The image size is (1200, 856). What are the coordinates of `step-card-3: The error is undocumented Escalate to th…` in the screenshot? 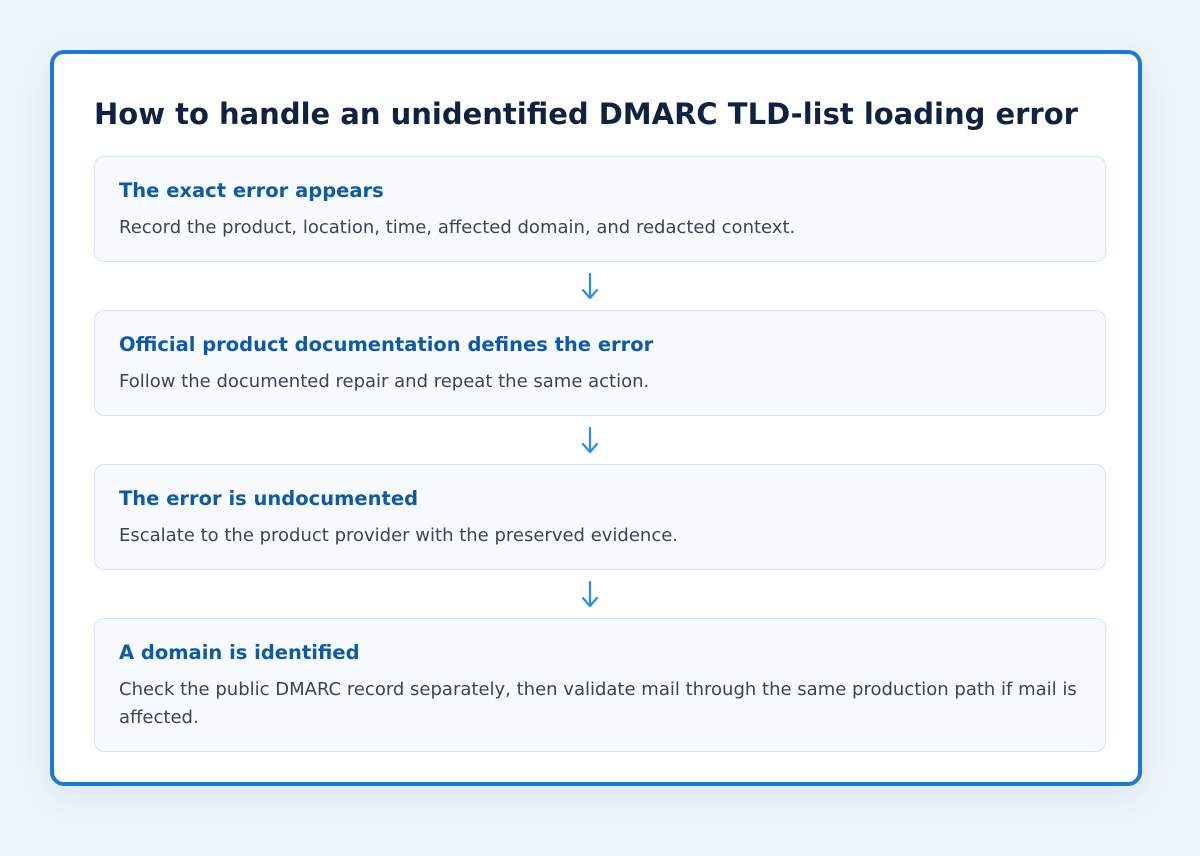 It's located at (600, 517).